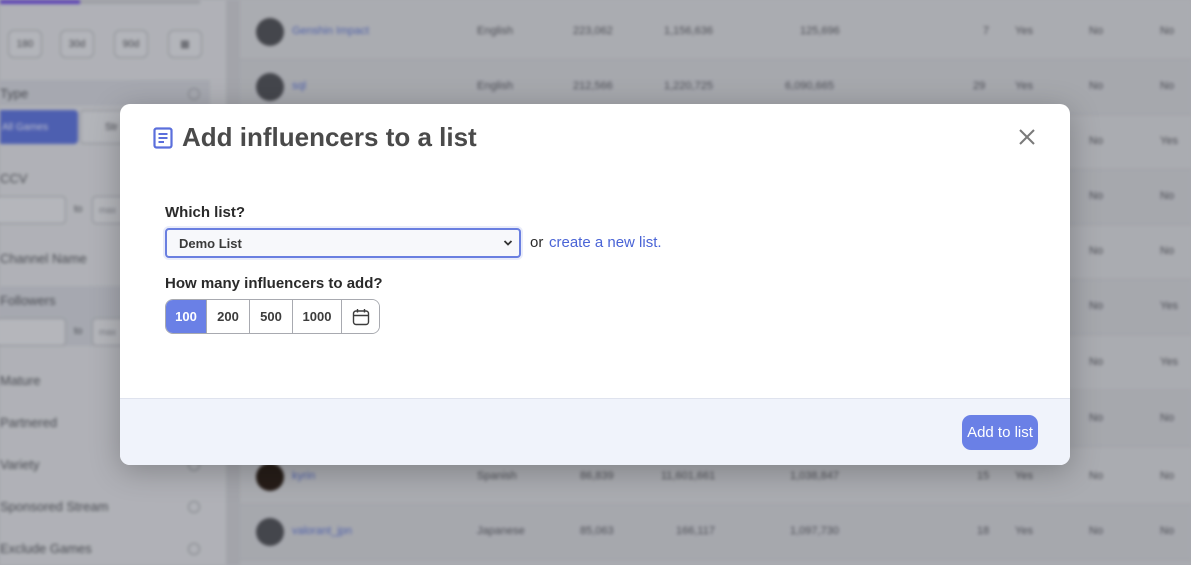 The width and height of the screenshot is (1191, 565). Describe the element at coordinates (228, 316) in the screenshot. I see `count-200-button: 200` at that location.